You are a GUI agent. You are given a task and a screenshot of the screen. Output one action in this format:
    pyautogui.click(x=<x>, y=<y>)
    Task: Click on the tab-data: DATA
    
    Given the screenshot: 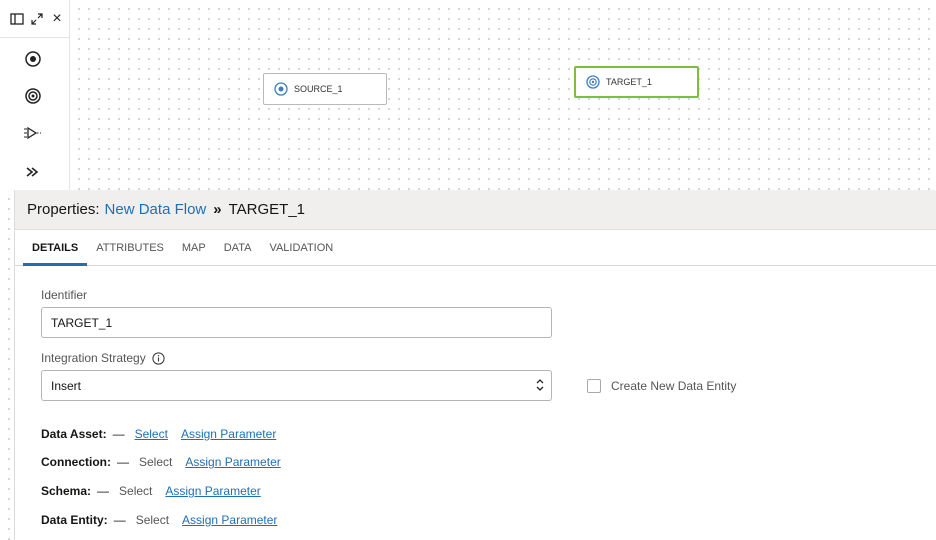 What is the action you would take?
    pyautogui.click(x=238, y=247)
    